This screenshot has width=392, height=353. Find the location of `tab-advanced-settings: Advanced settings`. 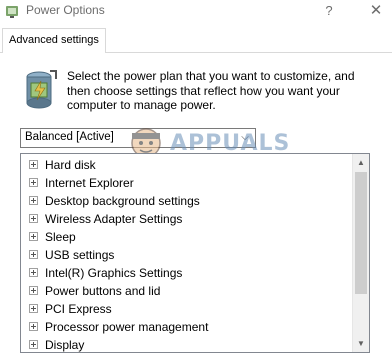

tab-advanced-settings: Advanced settings is located at coordinates (54, 40).